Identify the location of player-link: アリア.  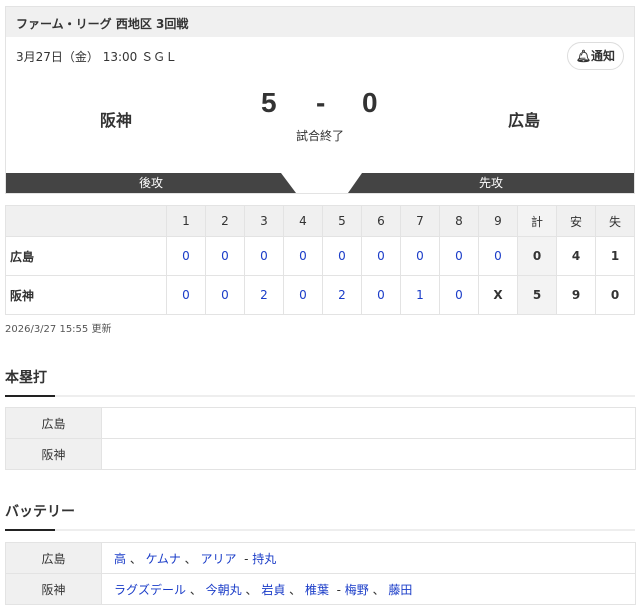
(218, 559).